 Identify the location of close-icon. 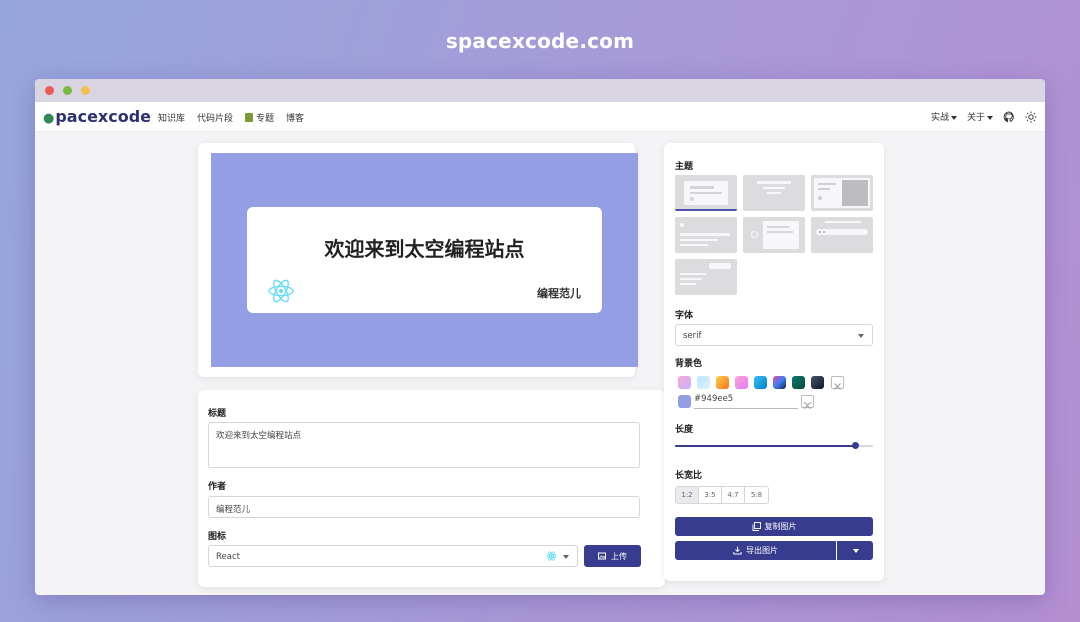
(837, 386).